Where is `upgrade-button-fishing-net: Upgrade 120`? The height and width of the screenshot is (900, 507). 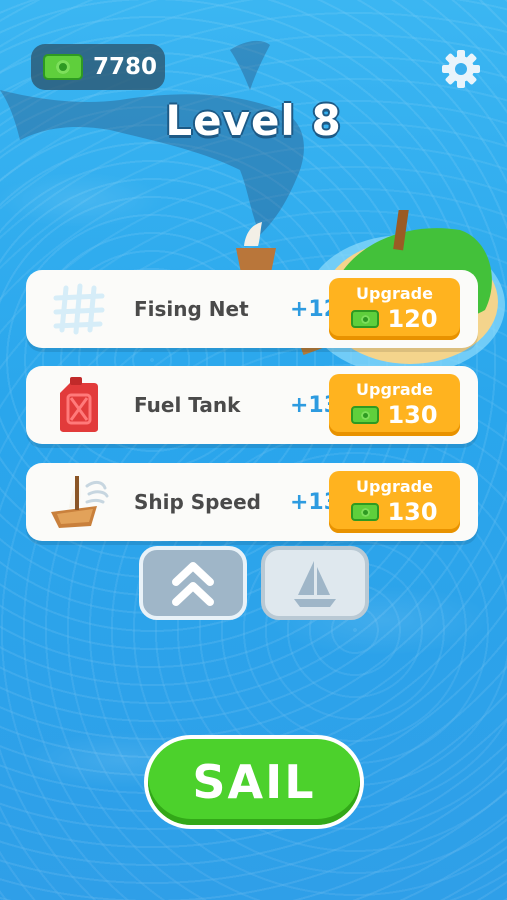 upgrade-button-fishing-net: Upgrade 120 is located at coordinates (394, 309).